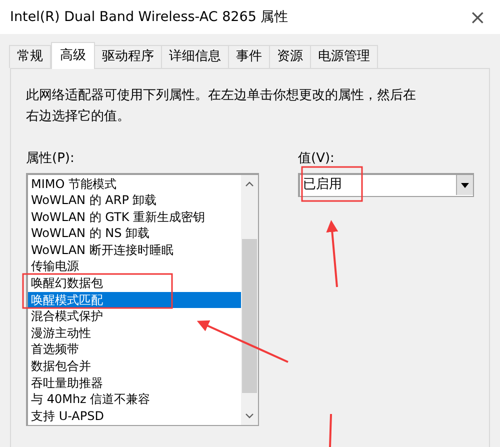  What do you see at coordinates (149, 17) in the screenshot?
I see `window-title: Intel(R) Dual Band Wireless-AC 8265 属性` at bounding box center [149, 17].